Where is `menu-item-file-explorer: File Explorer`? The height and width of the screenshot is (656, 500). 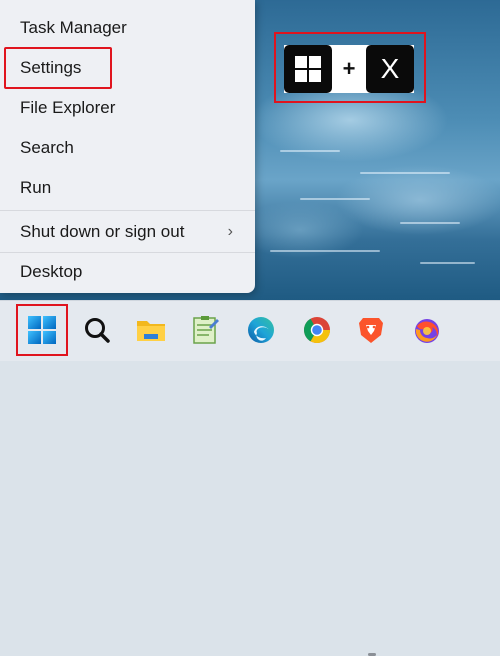
menu-item-file-explorer: File Explorer is located at coordinates (127, 108).